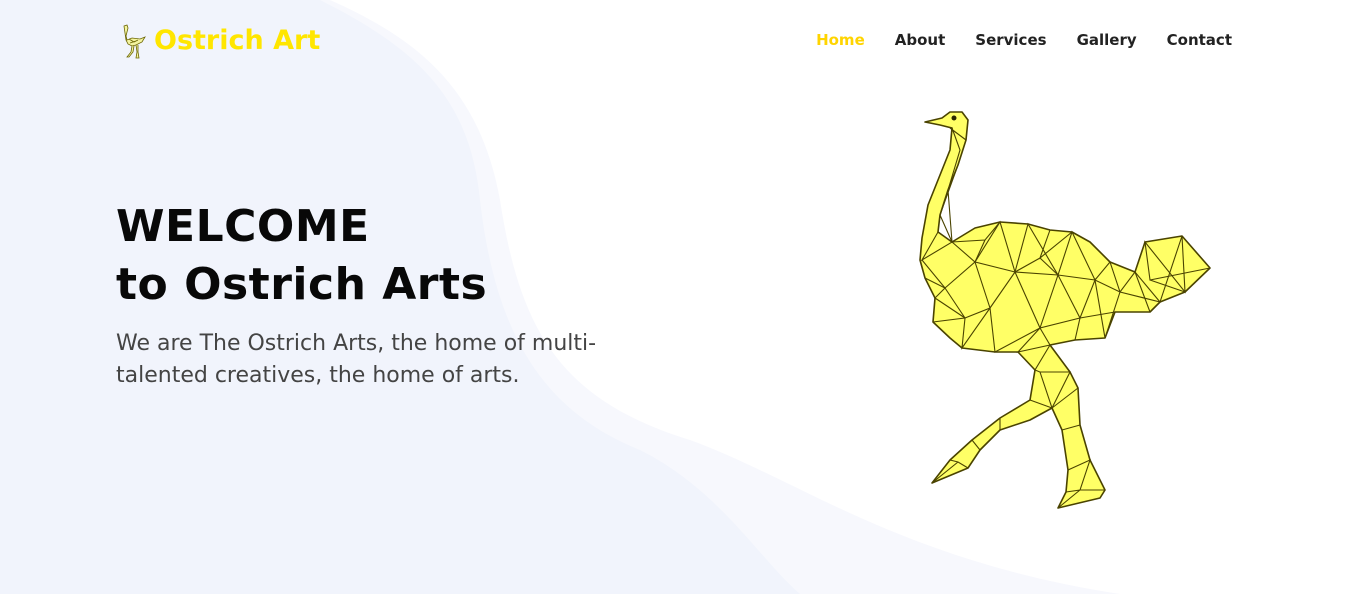 The width and height of the screenshot is (1348, 594). What do you see at coordinates (840, 40) in the screenshot?
I see `nav-item-home: Home` at bounding box center [840, 40].